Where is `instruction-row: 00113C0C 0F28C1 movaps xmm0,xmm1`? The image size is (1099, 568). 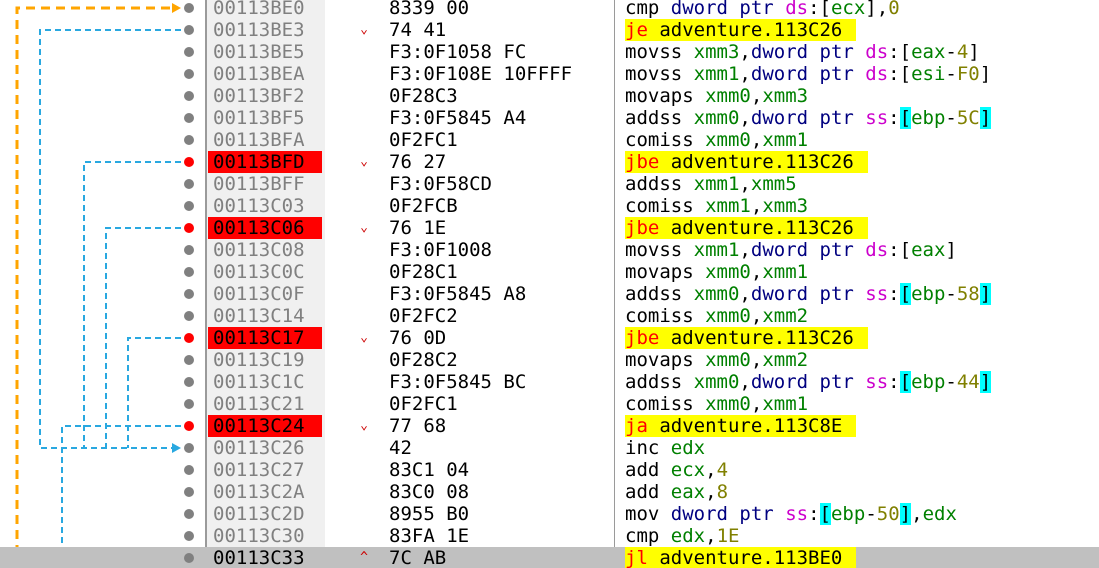 instruction-row: 00113C0C 0F28C1 movaps xmm0,xmm1 is located at coordinates (549, 272).